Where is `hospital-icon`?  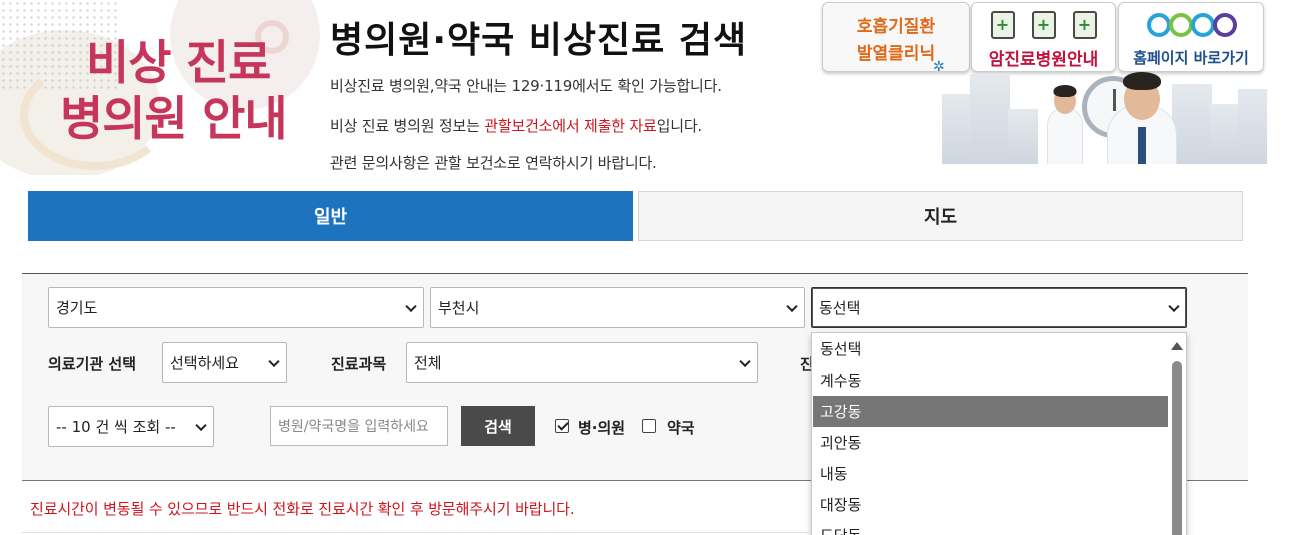
hospital-icon is located at coordinates (1002, 25).